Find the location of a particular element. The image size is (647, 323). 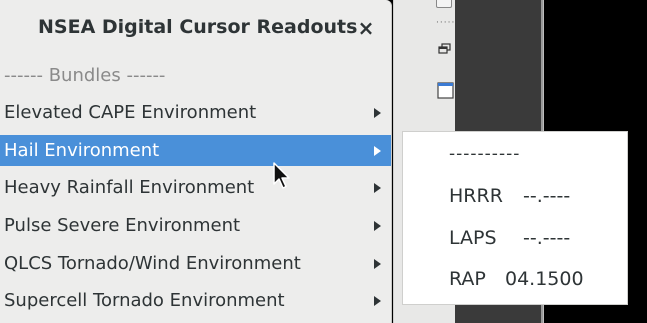

submenu-item-laps: LAPS --.---- is located at coordinates (539, 242).